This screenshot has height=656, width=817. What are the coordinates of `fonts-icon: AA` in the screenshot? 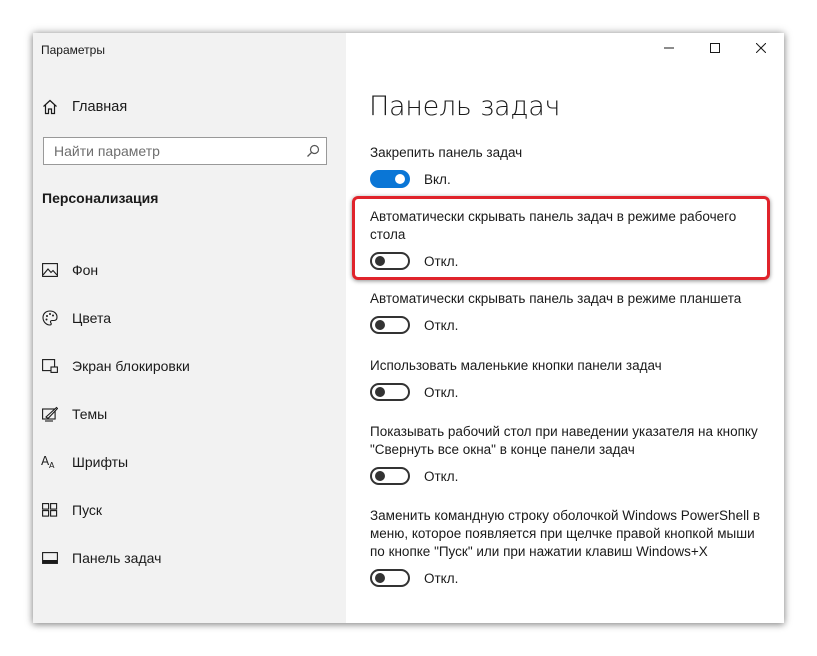 It's located at (50, 462).